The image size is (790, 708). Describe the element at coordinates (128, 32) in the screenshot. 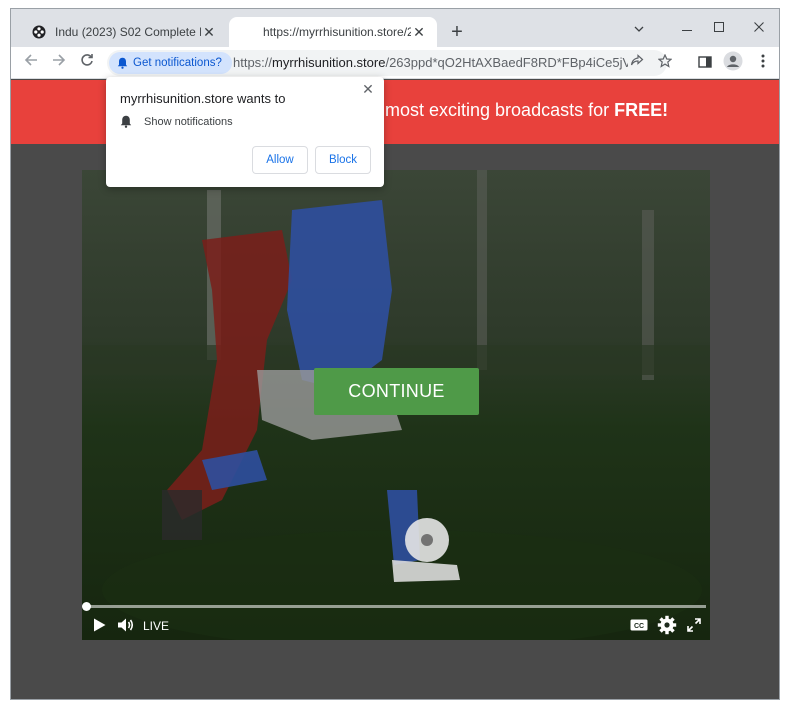

I see `tab-title: Indu (2023) S02 Complete Benga` at that location.